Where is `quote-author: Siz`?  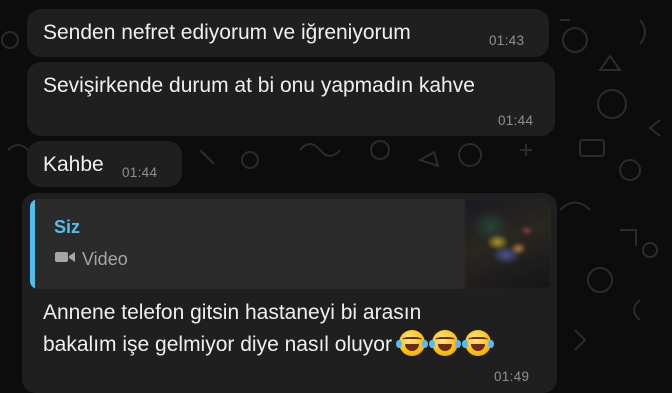 quote-author: Siz is located at coordinates (67, 227).